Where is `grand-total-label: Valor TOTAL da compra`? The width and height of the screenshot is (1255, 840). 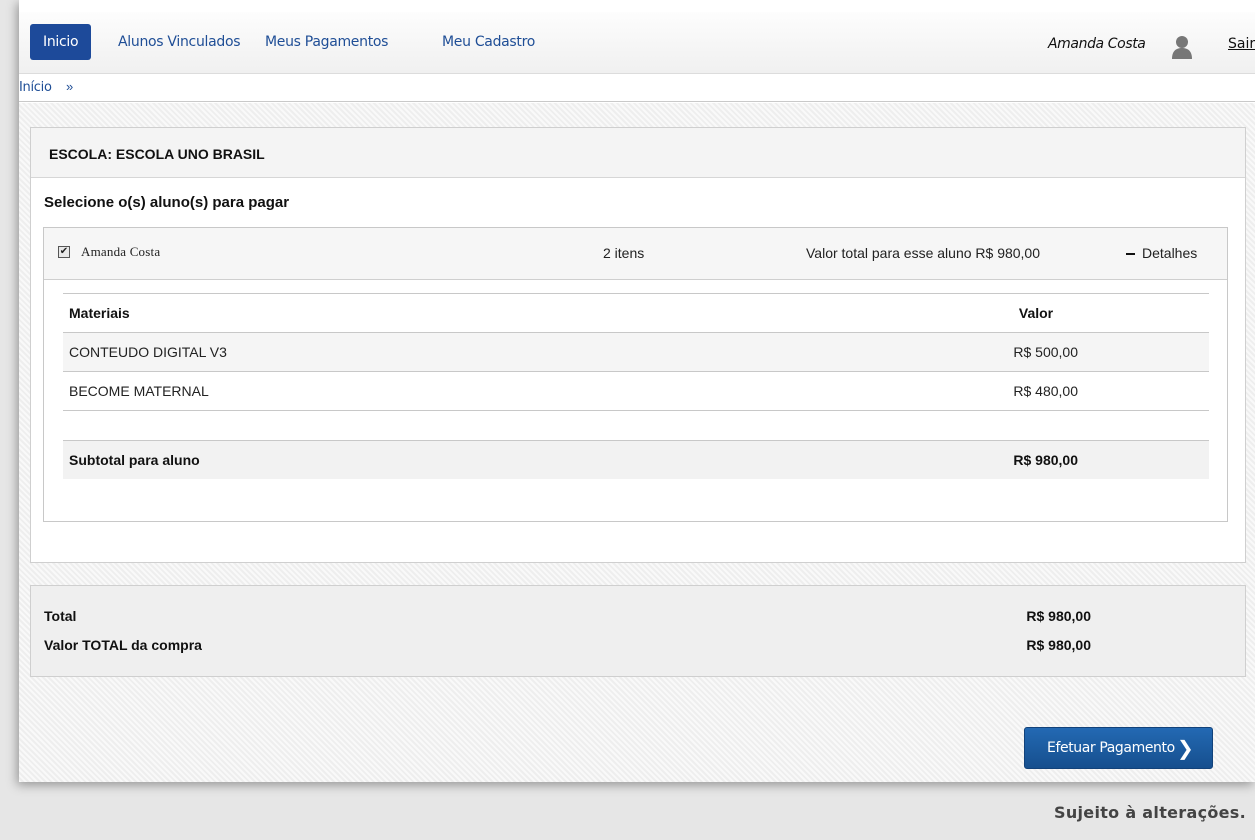
grand-total-label: Valor TOTAL da compra is located at coordinates (123, 645).